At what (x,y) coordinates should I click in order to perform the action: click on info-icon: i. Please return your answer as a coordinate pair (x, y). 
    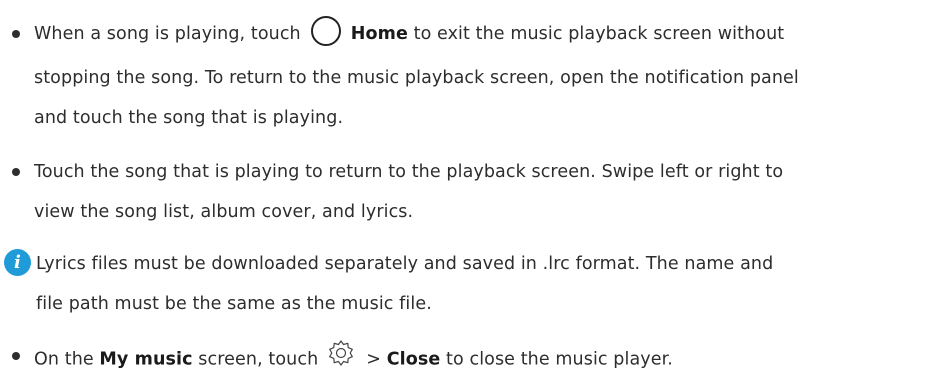
    Looking at the image, I should click on (17, 262).